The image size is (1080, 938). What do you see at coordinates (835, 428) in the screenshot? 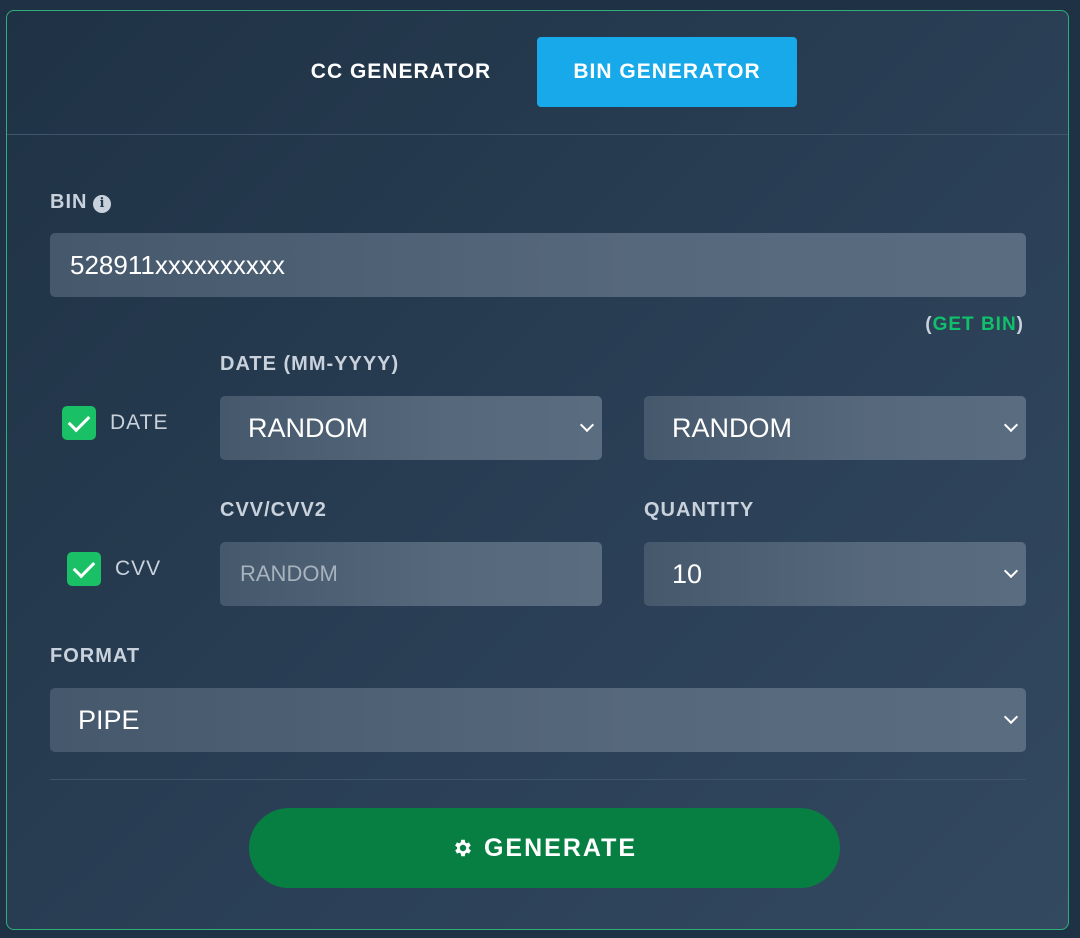
I see `year-select: RANDOM` at bounding box center [835, 428].